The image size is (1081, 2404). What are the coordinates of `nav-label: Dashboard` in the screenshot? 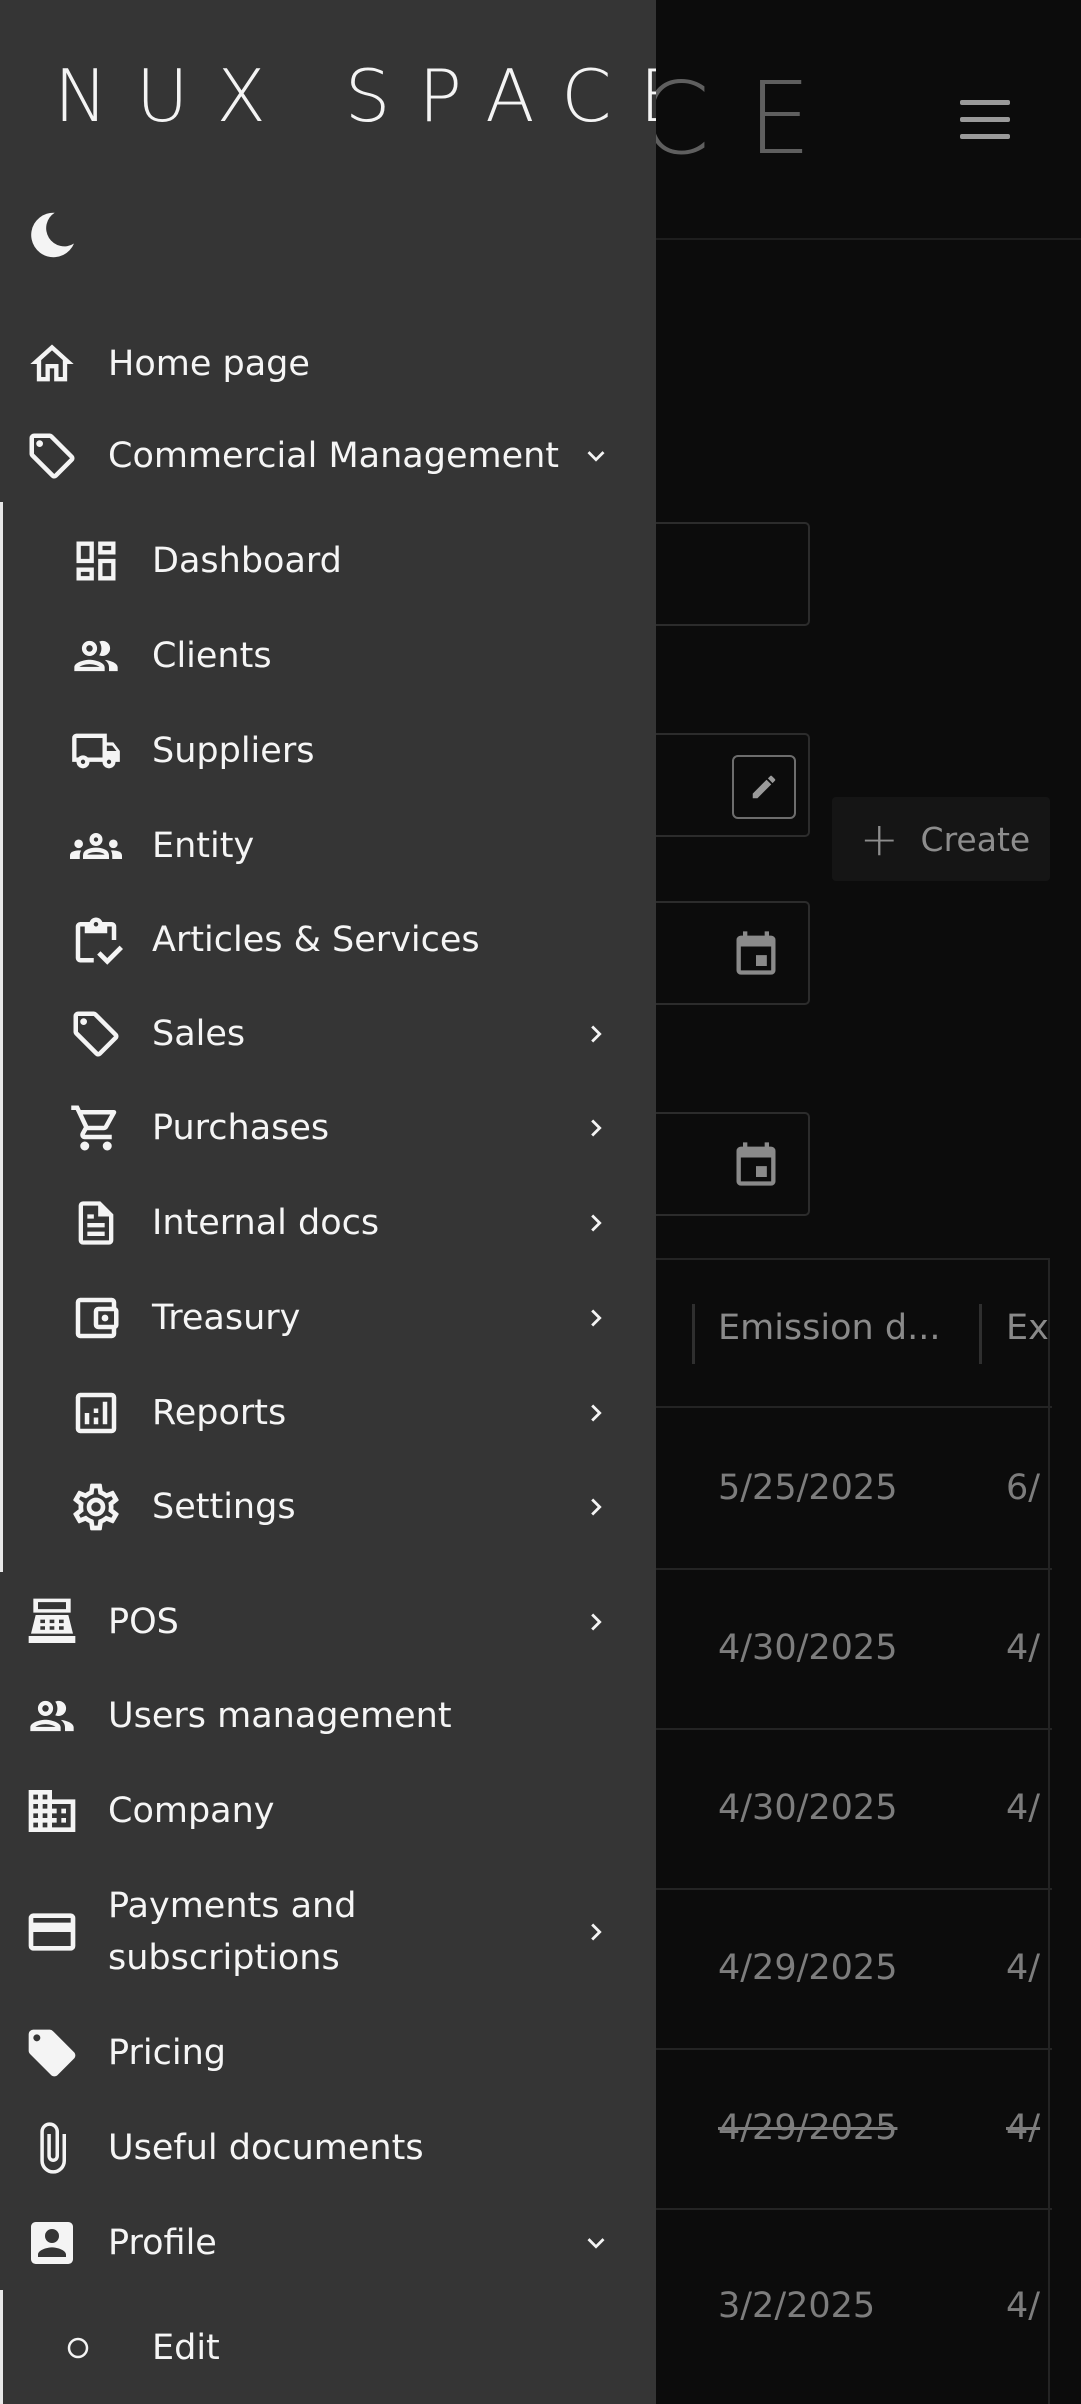 It's located at (247, 561).